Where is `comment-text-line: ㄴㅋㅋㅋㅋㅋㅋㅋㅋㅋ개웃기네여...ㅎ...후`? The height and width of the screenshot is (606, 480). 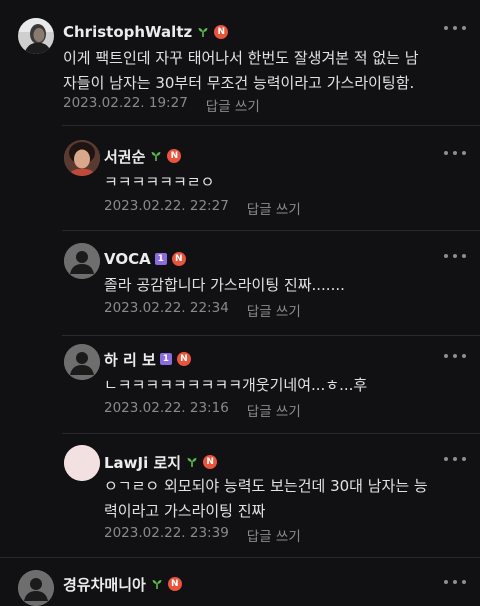
comment-text-line: ㄴㅋㅋㅋㅋㅋㅋㅋㅋㅋ개웃기네여...ㅎ...후 is located at coordinates (236, 385).